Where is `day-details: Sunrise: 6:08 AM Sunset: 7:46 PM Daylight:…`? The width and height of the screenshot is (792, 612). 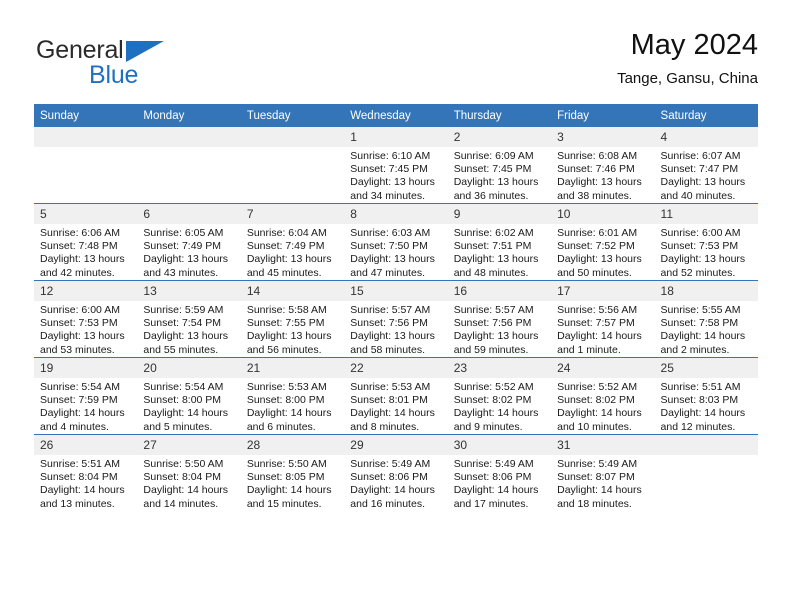 day-details: Sunrise: 6:08 AM Sunset: 7:46 PM Daylight:… is located at coordinates (602, 175).